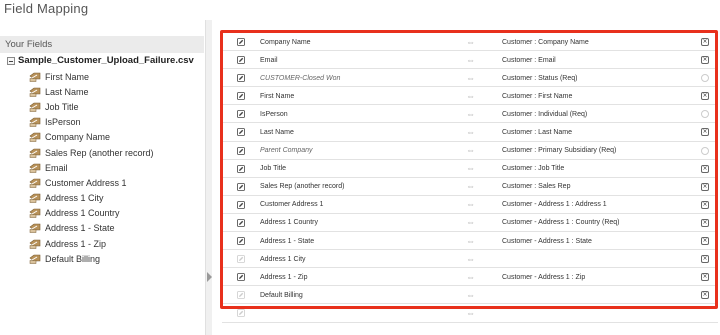  I want to click on target-field: Customer - Address 1 : Country (Req), so click(561, 223).